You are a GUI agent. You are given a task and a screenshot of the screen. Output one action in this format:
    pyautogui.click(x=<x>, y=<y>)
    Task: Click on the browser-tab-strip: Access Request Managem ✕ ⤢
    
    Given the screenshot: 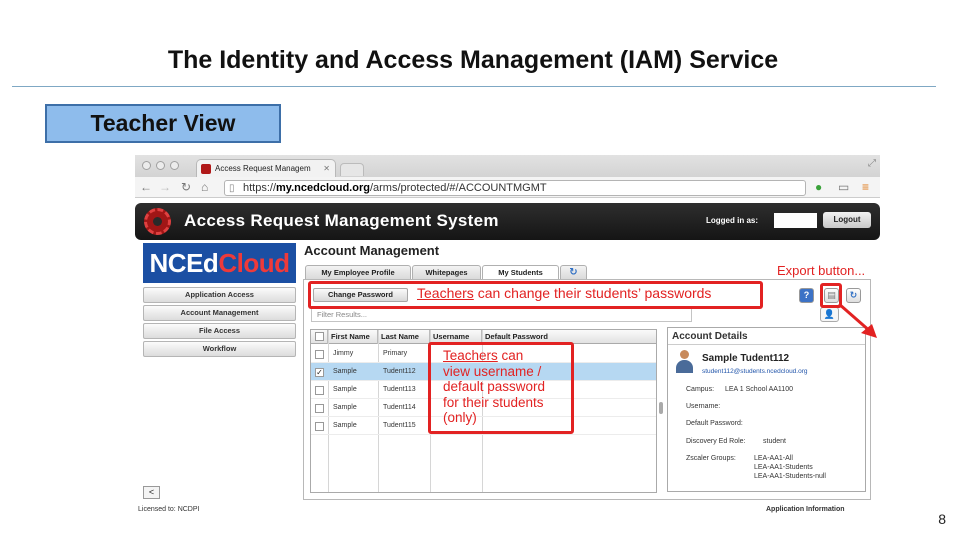 What is the action you would take?
    pyautogui.click(x=507, y=166)
    